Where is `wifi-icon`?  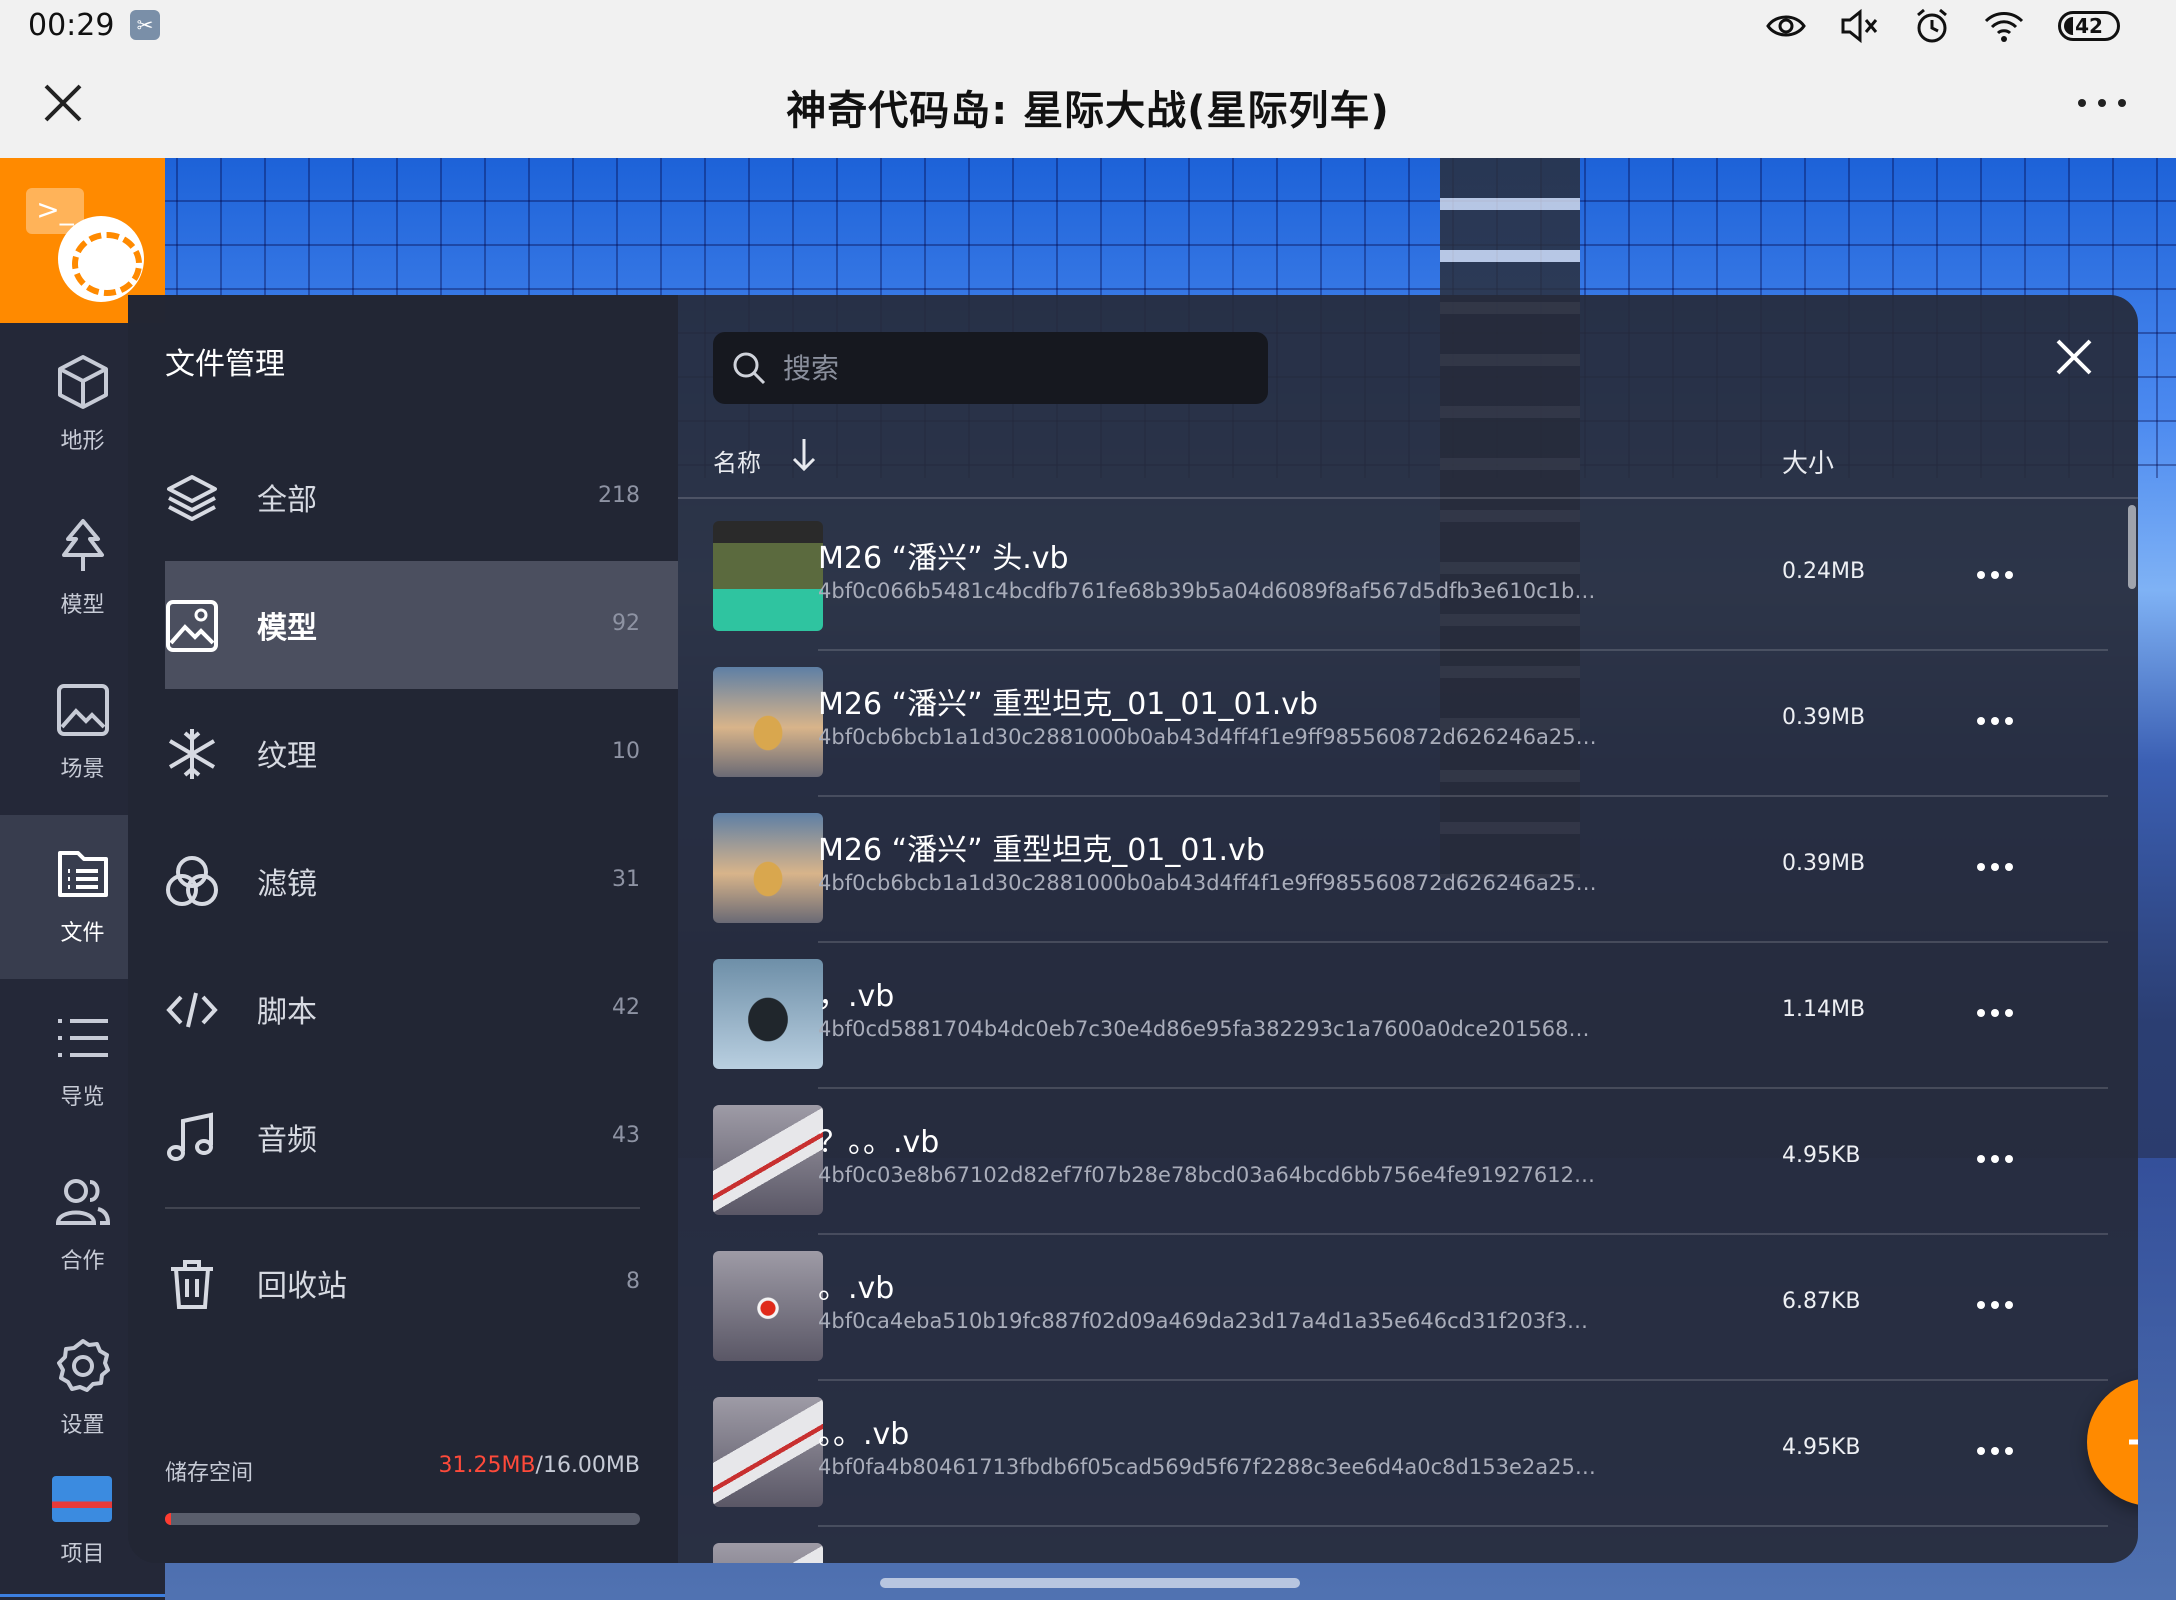 wifi-icon is located at coordinates (2004, 27).